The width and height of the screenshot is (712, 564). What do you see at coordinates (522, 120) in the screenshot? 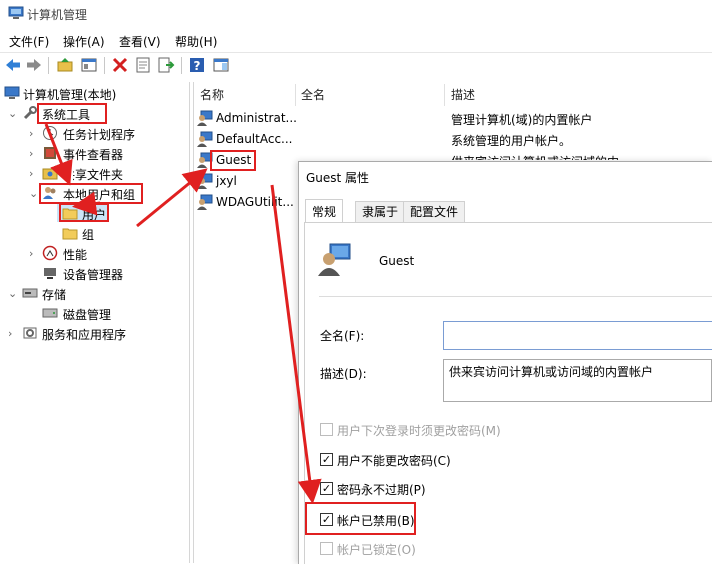
I see `user-row-description: 管理计算机(域)的内置帐户` at bounding box center [522, 120].